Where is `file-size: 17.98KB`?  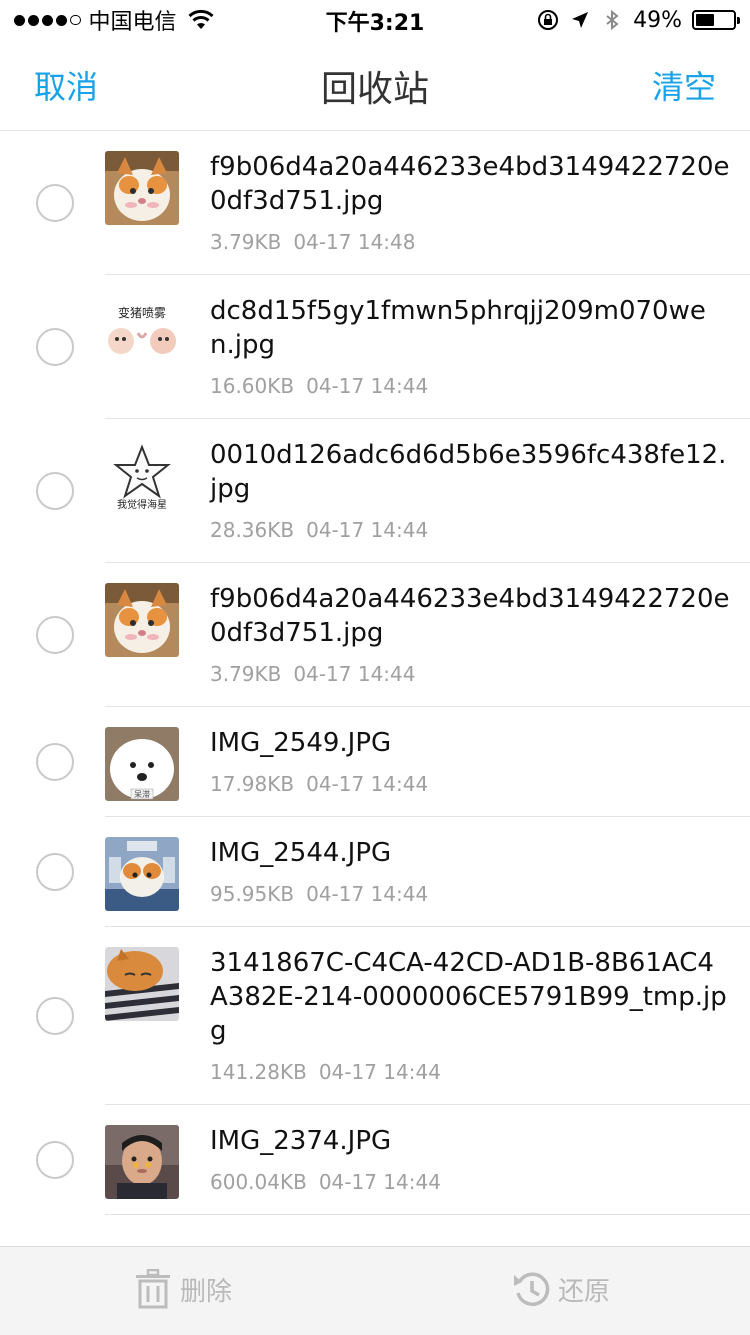
file-size: 17.98KB is located at coordinates (252, 784).